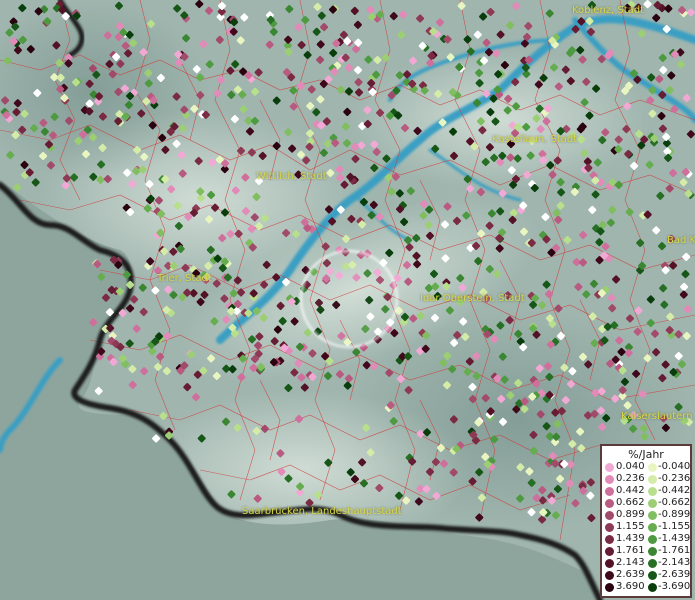  I want to click on legend-value-negative: -0.236, so click(674, 478).